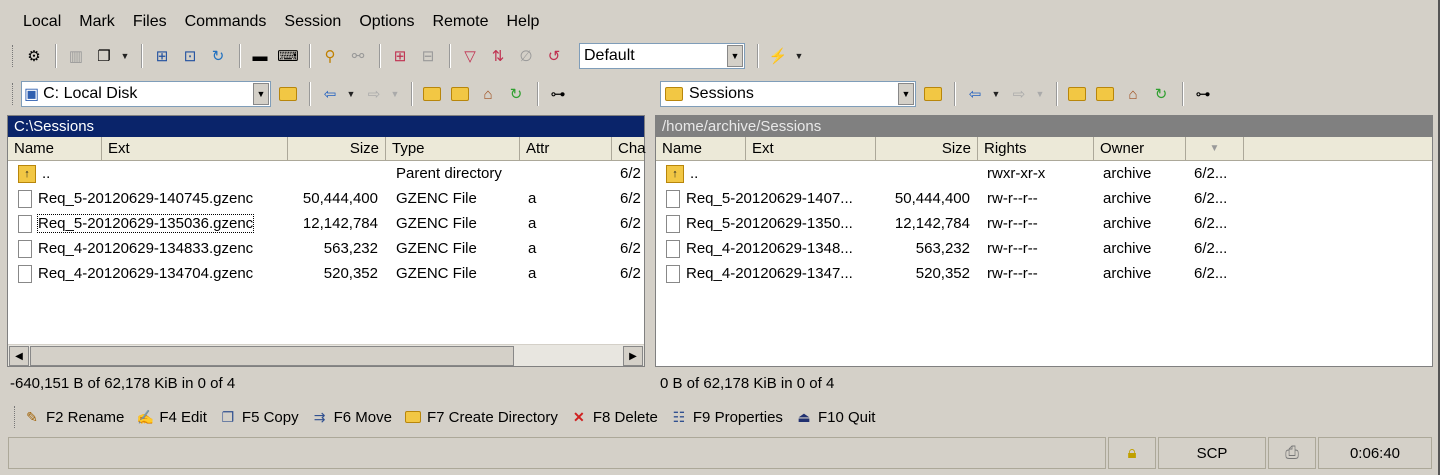  I want to click on invert-selection-icon: ⇅, so click(498, 56).